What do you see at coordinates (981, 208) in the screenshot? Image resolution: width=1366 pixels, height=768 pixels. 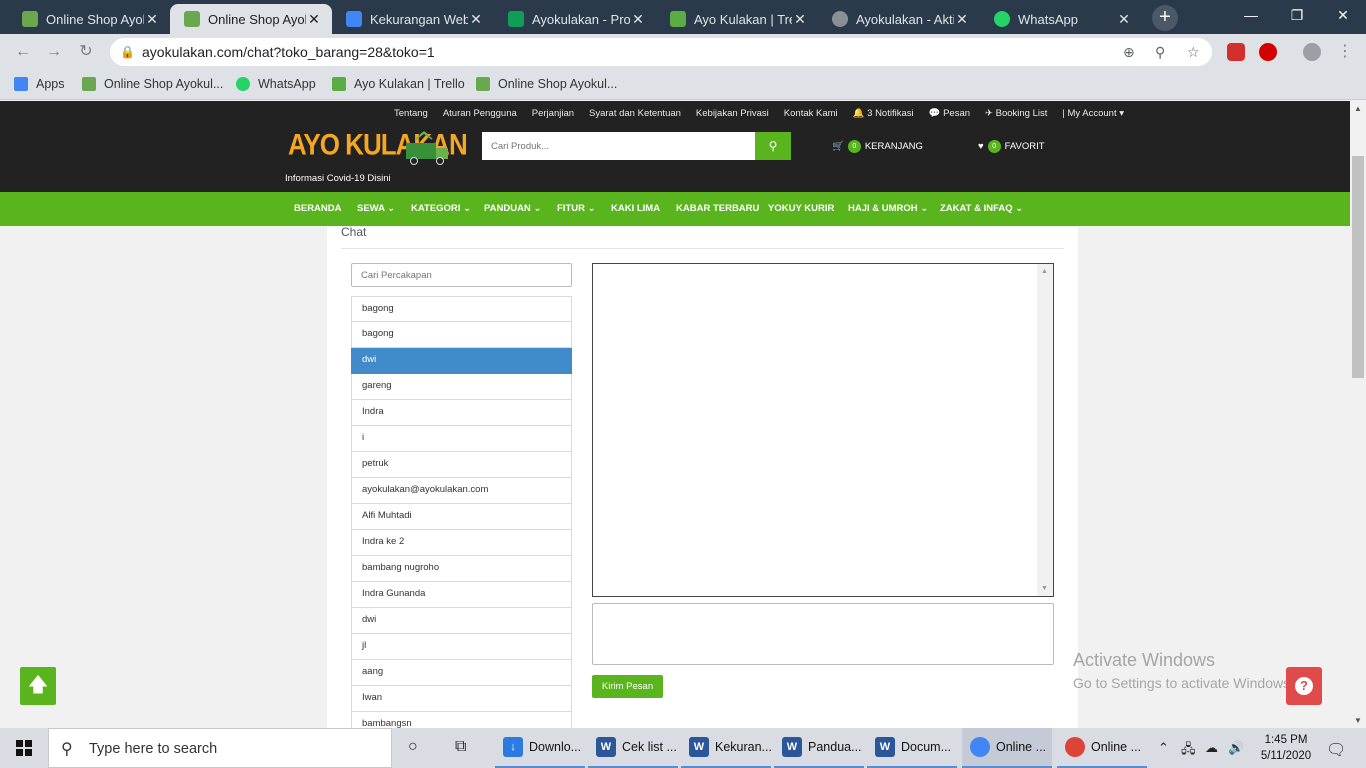 I see `nav-zakat-infaq: ZAKAT & INFAQ ⌄` at bounding box center [981, 208].